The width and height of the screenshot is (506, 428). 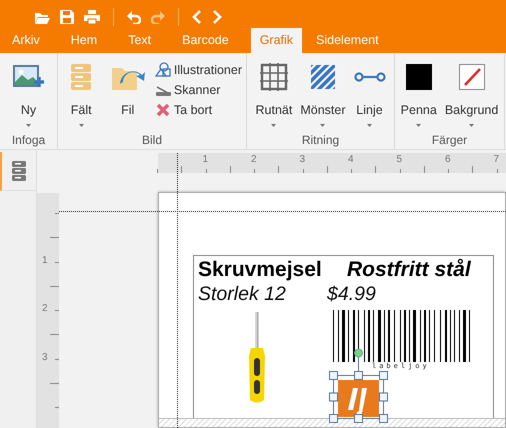 What do you see at coordinates (151, 141) in the screenshot?
I see `group-label: Bild` at bounding box center [151, 141].